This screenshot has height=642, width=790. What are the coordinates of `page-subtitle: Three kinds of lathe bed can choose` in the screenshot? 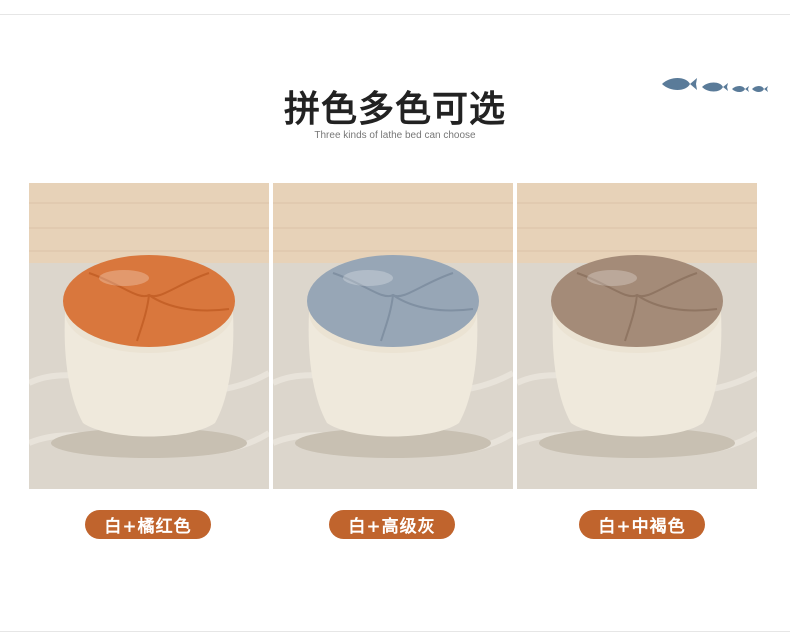 It's located at (395, 135).